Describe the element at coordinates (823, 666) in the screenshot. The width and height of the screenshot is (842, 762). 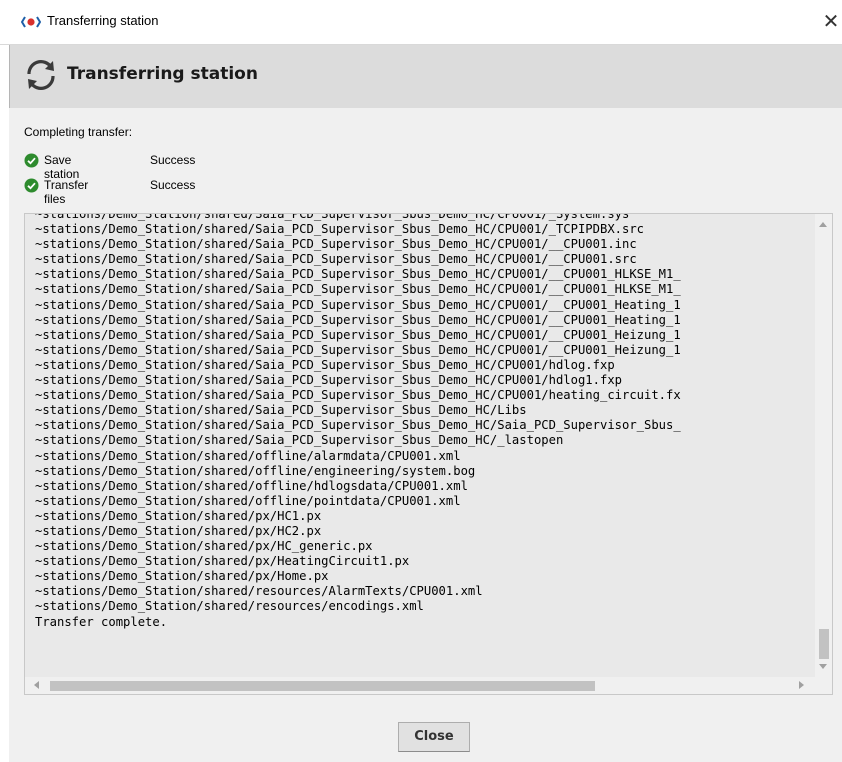
I see `scroll-down-icon` at that location.